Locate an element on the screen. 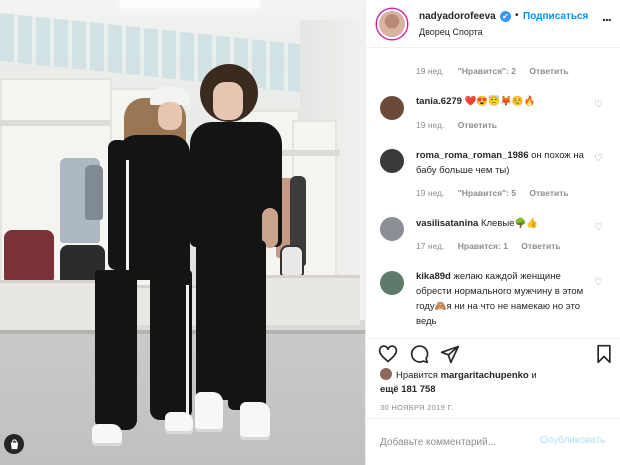  add-comment-bar: Опубликовать is located at coordinates (493, 441).